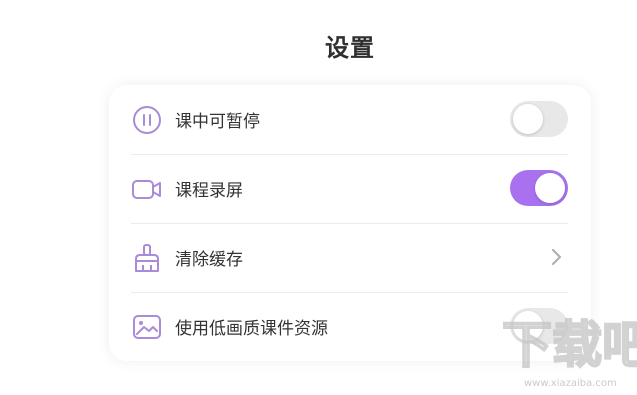 This screenshot has height=395, width=637. What do you see at coordinates (147, 327) in the screenshot?
I see `image-icon` at bounding box center [147, 327].